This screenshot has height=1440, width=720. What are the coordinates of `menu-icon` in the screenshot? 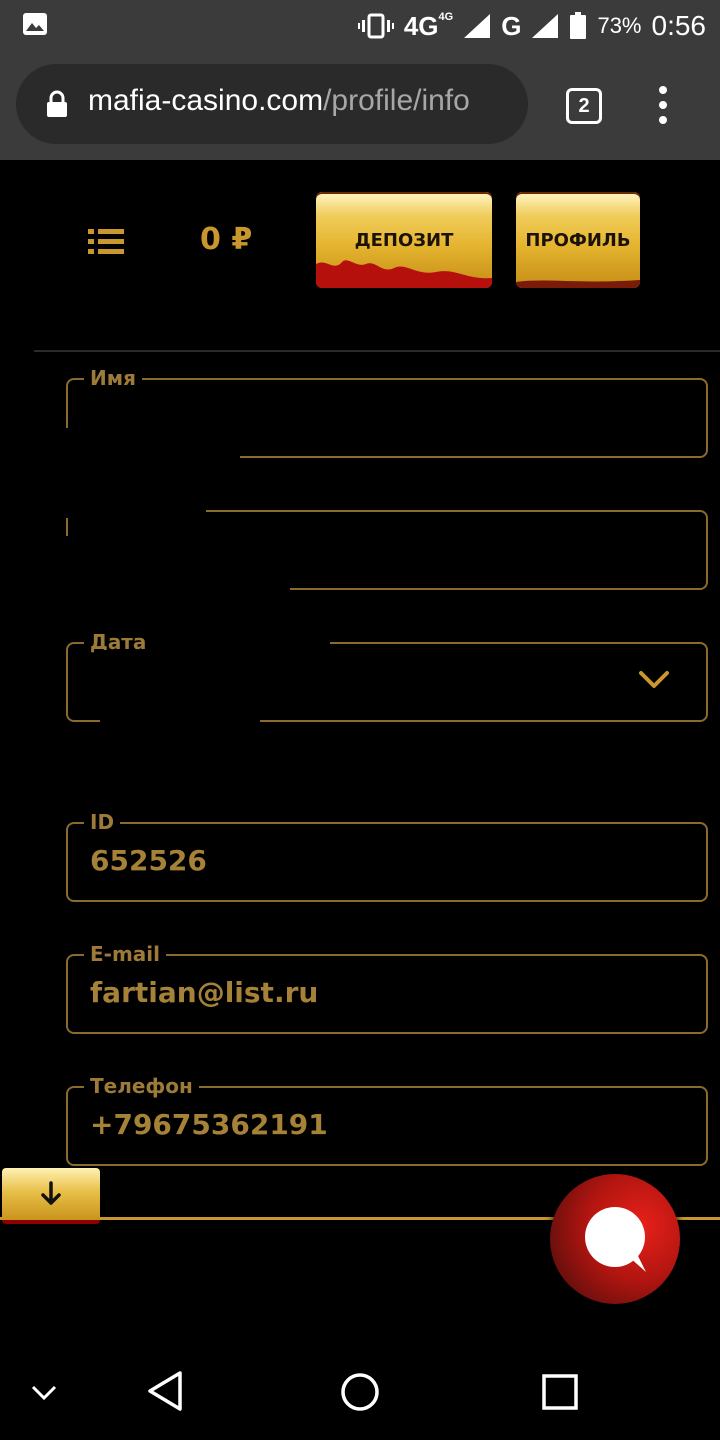 It's located at (106, 242).